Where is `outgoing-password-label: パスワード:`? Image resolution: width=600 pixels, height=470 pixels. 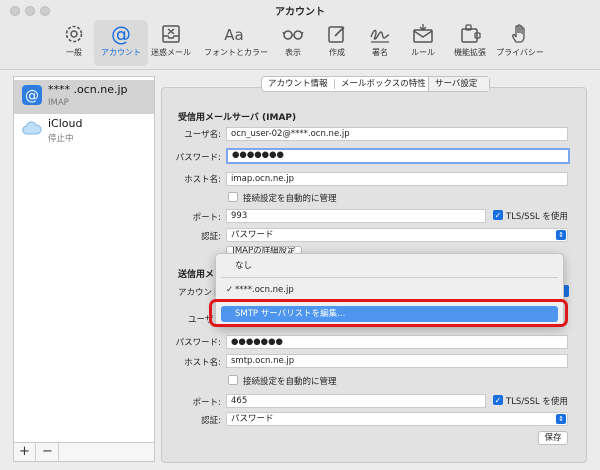
outgoing-password-label: パスワード: is located at coordinates (198, 343).